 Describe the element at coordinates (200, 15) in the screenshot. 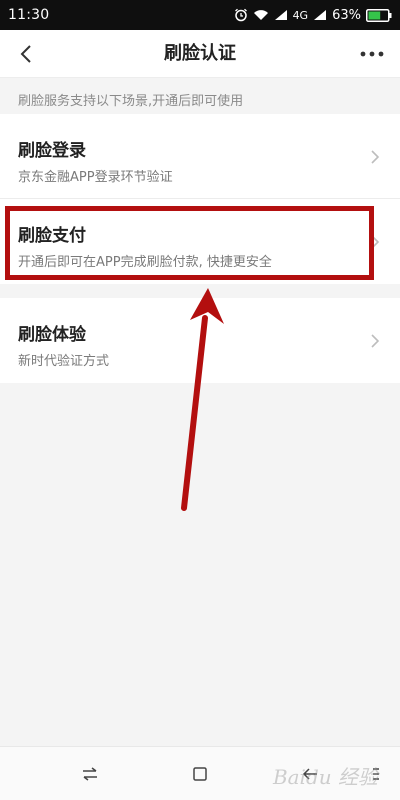

I see `status-bar: 11:30 4G 63%` at that location.